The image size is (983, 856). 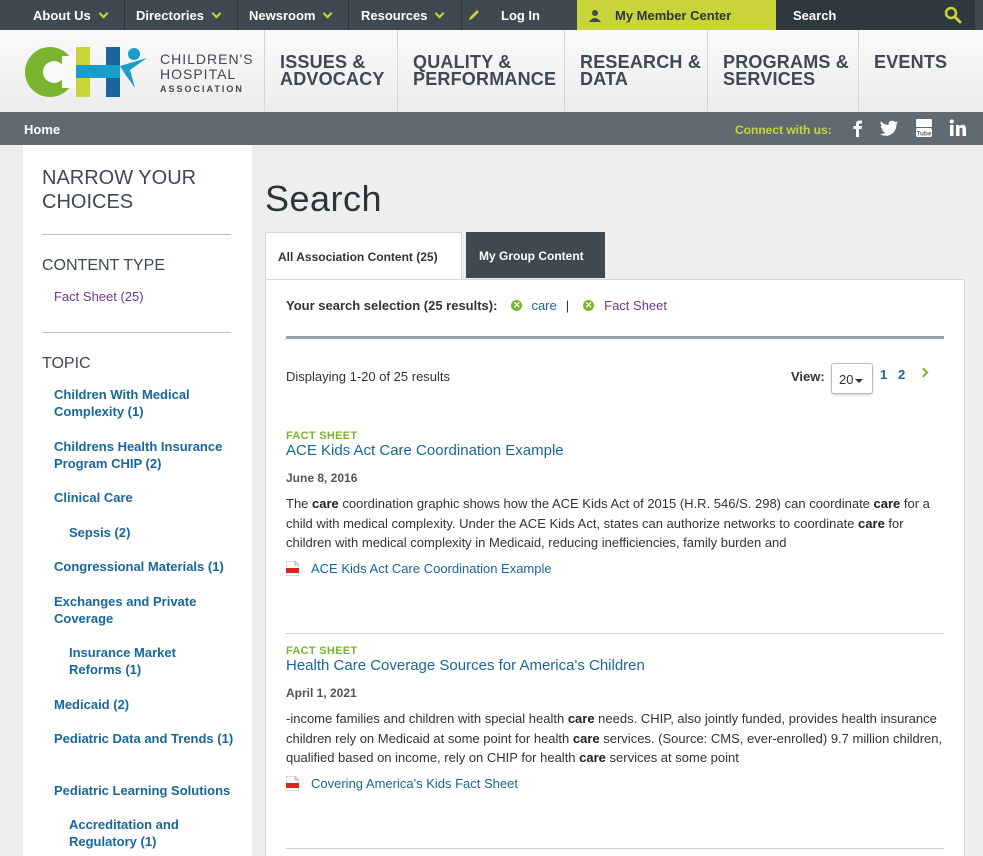 I want to click on mainnav-quality-performance: QUALITY & PERFORMANCE, so click(x=480, y=71).